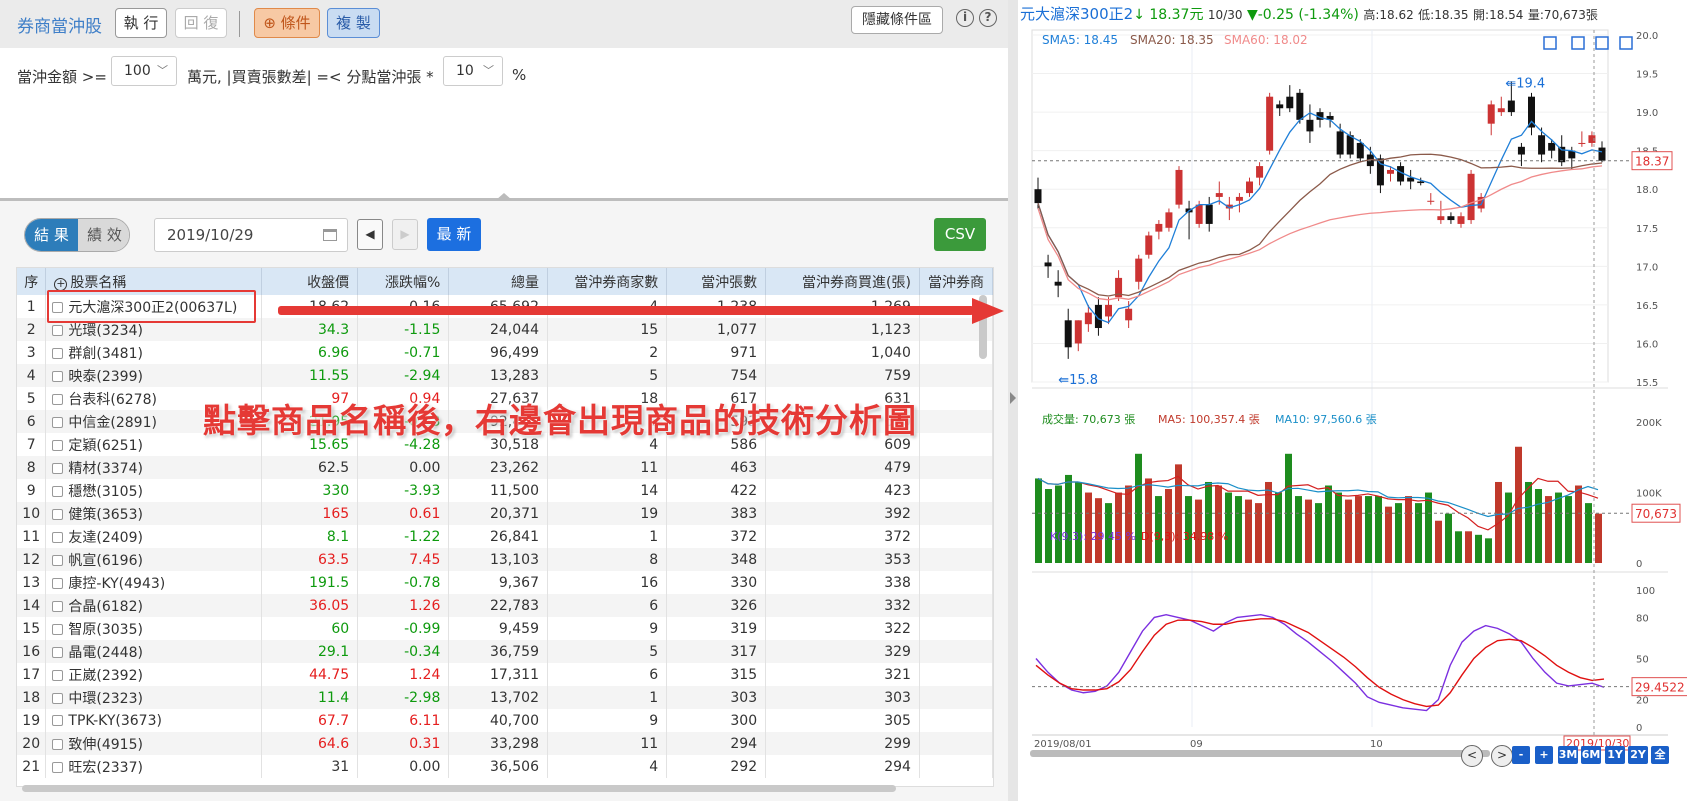 This screenshot has width=1687, height=801. Describe the element at coordinates (454, 234) in the screenshot. I see `latest-button: 最 新` at that location.